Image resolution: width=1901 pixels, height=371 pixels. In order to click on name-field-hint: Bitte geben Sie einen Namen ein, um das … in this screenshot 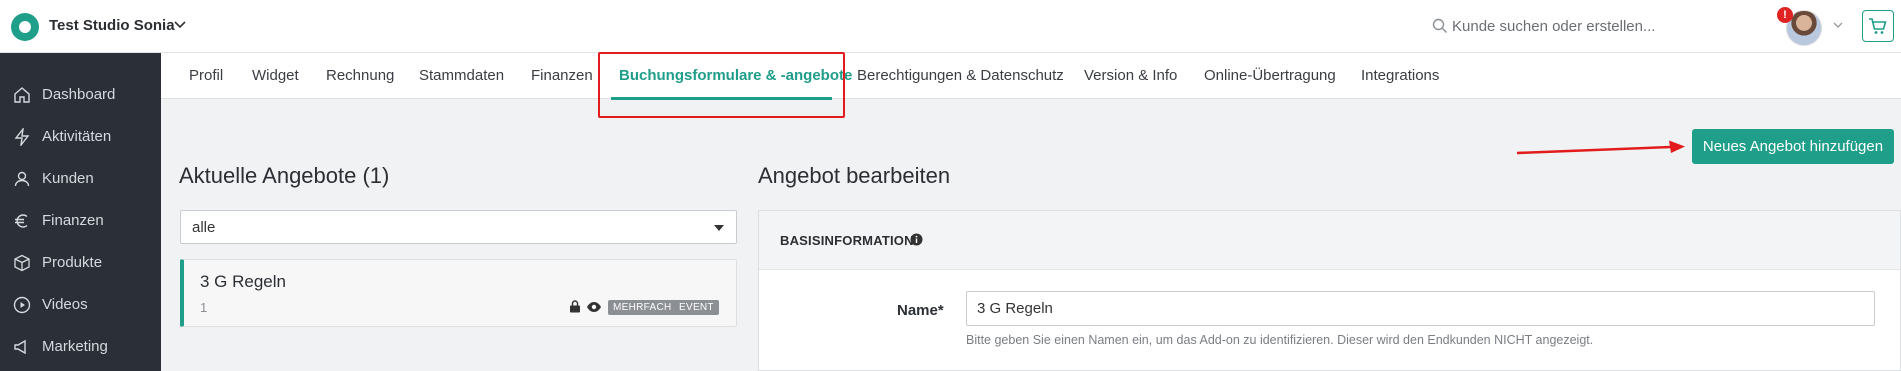, I will do `click(1280, 340)`.